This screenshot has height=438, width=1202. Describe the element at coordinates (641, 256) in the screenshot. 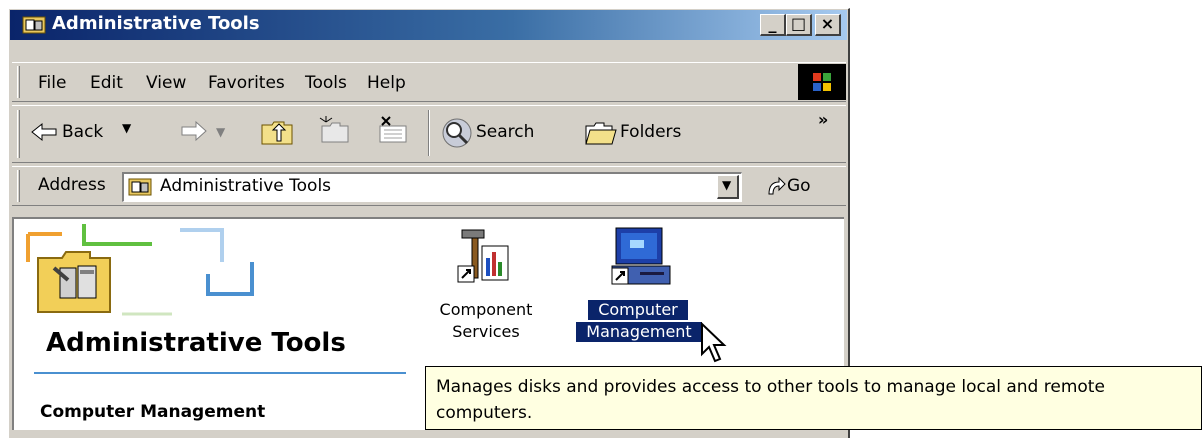

I see `computer-management-icon` at that location.